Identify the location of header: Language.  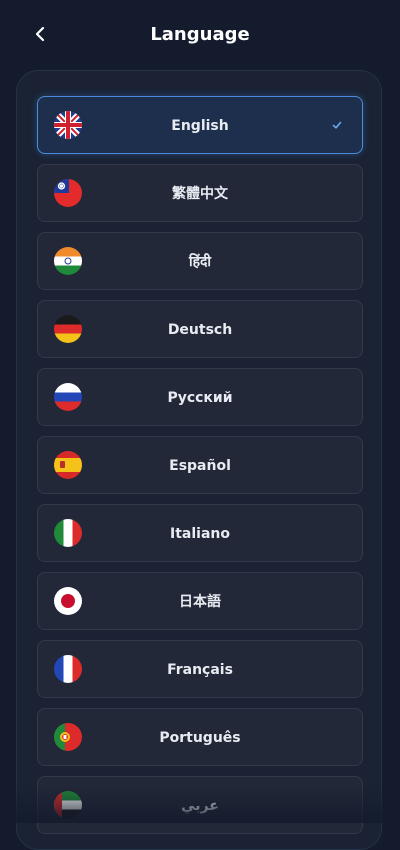
(200, 35).